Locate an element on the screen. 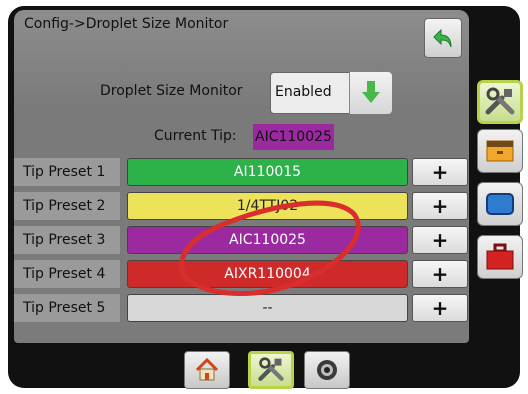 This screenshot has width=528, height=394. home-icon is located at coordinates (207, 369).